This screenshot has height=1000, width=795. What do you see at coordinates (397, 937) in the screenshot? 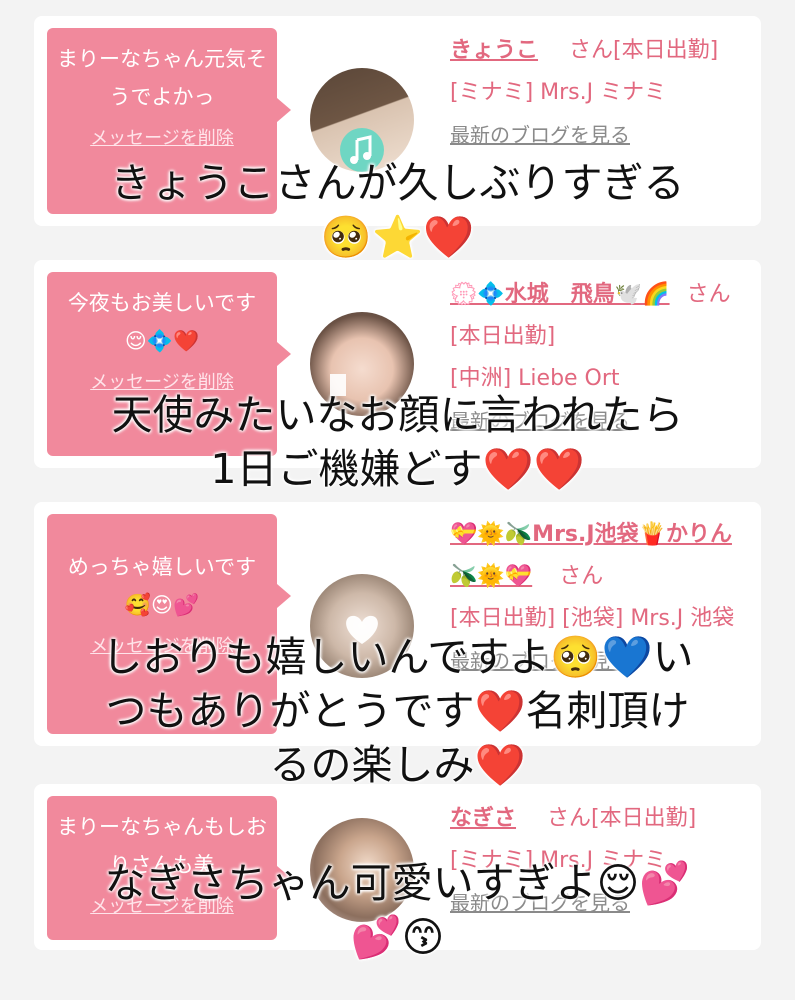
I see `caption-line: 💕😙` at bounding box center [397, 937].